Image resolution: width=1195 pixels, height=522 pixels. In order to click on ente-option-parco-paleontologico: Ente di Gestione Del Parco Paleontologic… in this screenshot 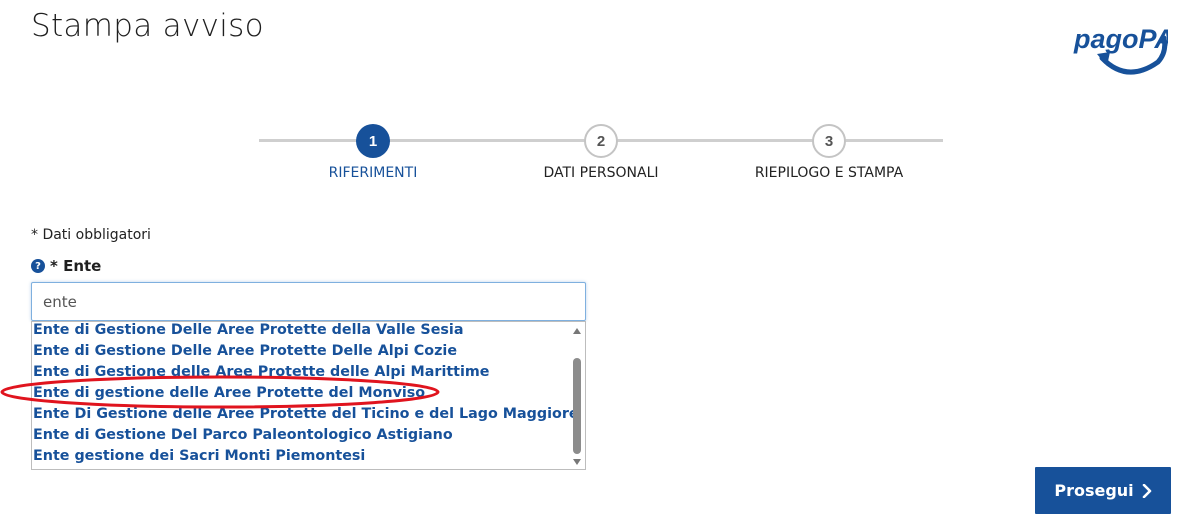, I will do `click(243, 435)`.